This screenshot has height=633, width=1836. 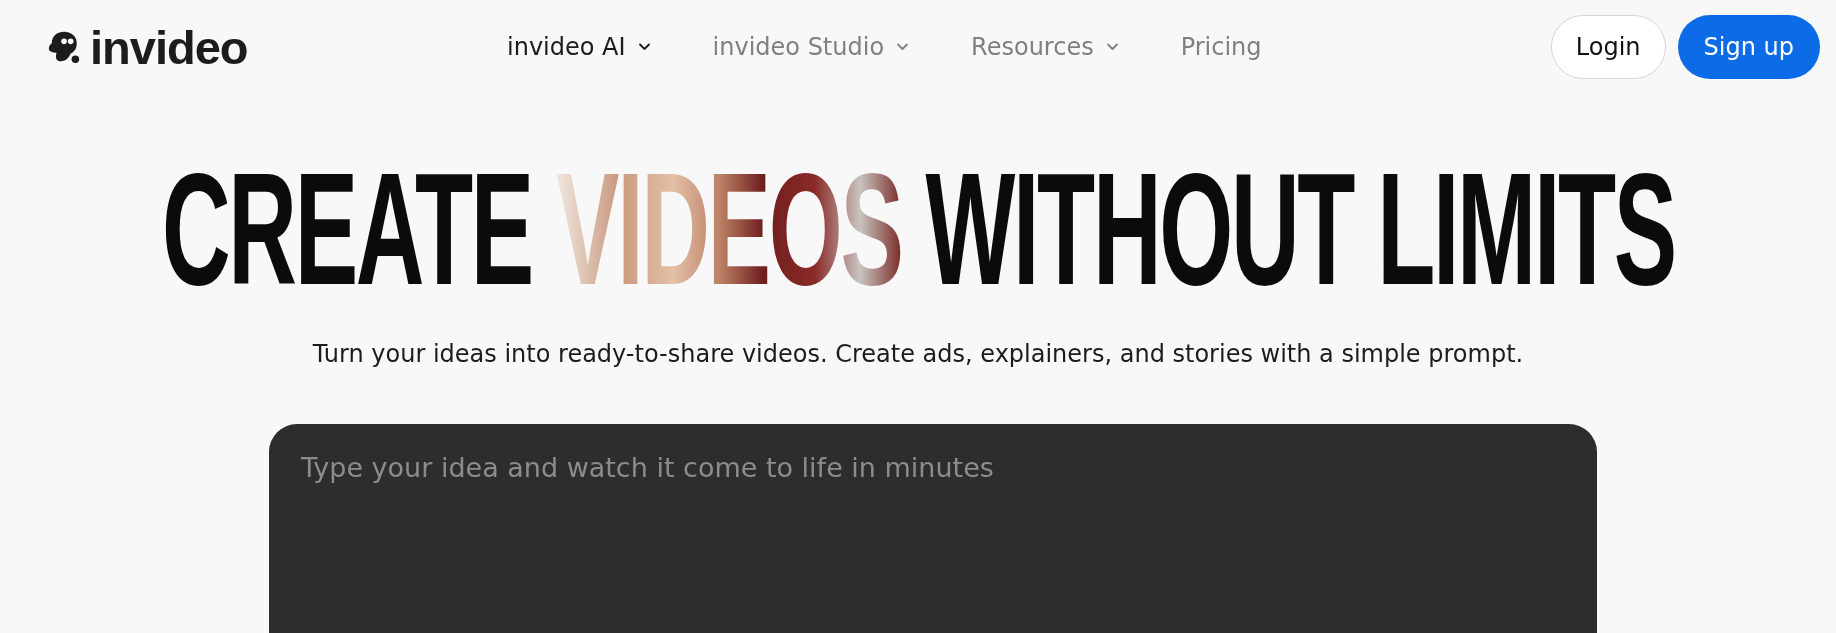 I want to click on brand-name: invideo, so click(x=169, y=47).